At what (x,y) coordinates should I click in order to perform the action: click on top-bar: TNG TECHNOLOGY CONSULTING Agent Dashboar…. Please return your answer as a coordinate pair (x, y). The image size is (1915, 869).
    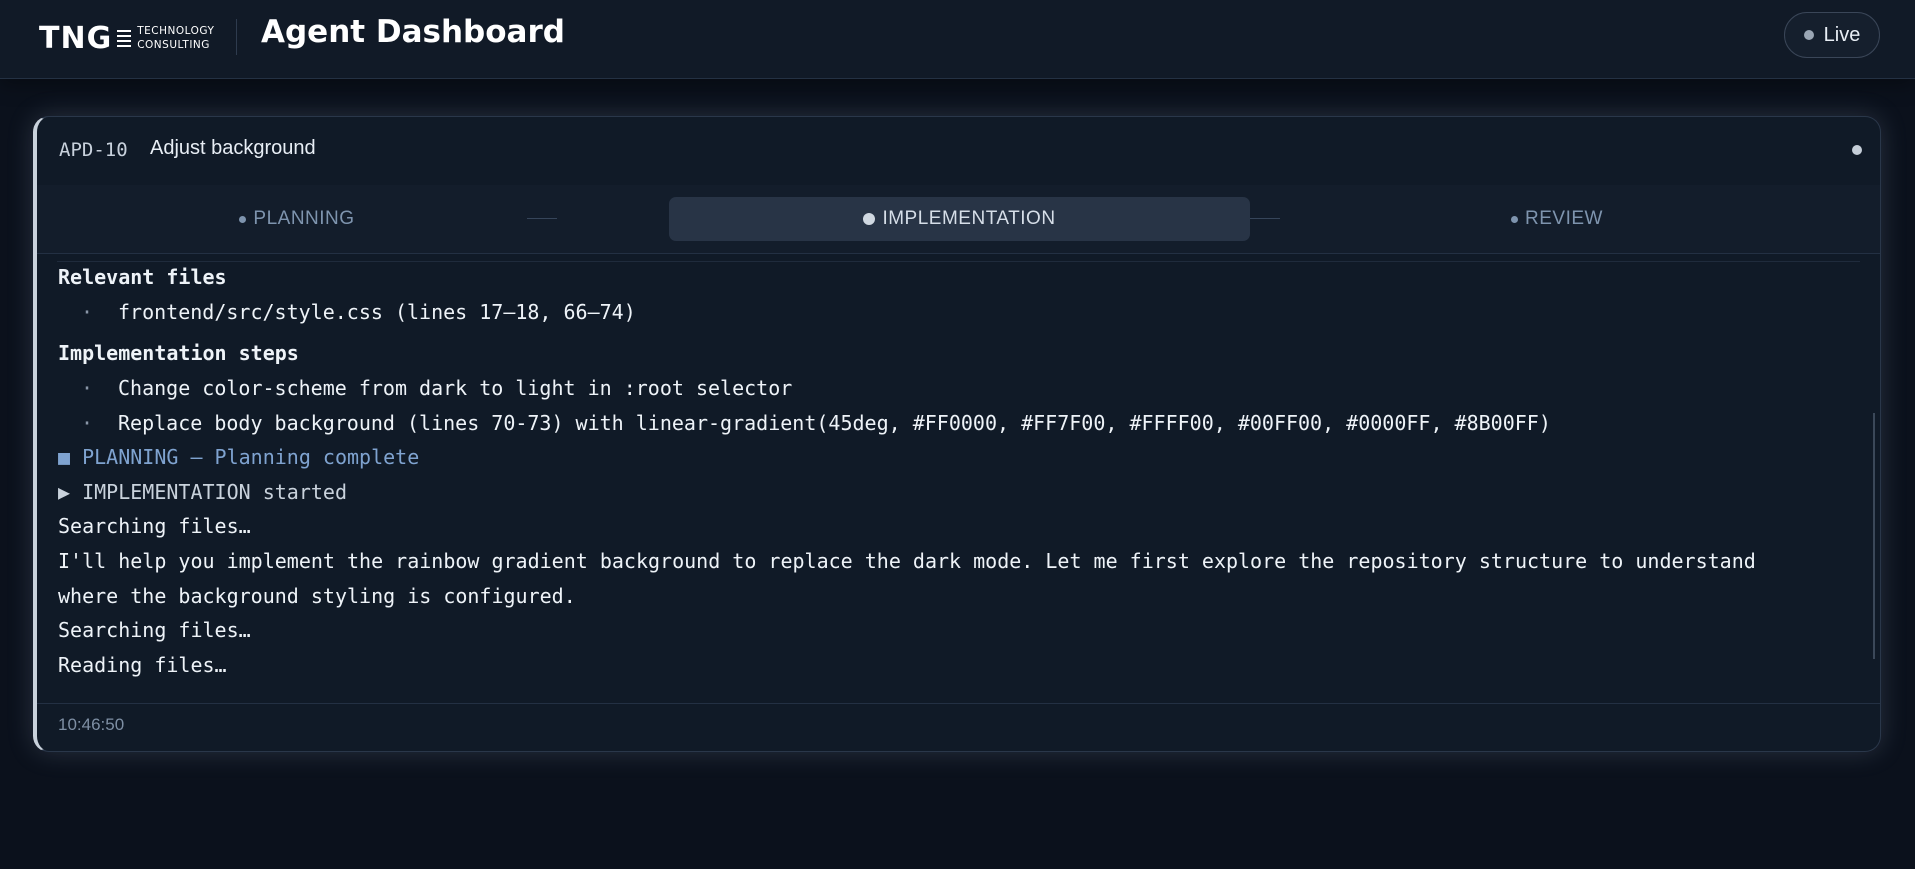
    Looking at the image, I should click on (957, 39).